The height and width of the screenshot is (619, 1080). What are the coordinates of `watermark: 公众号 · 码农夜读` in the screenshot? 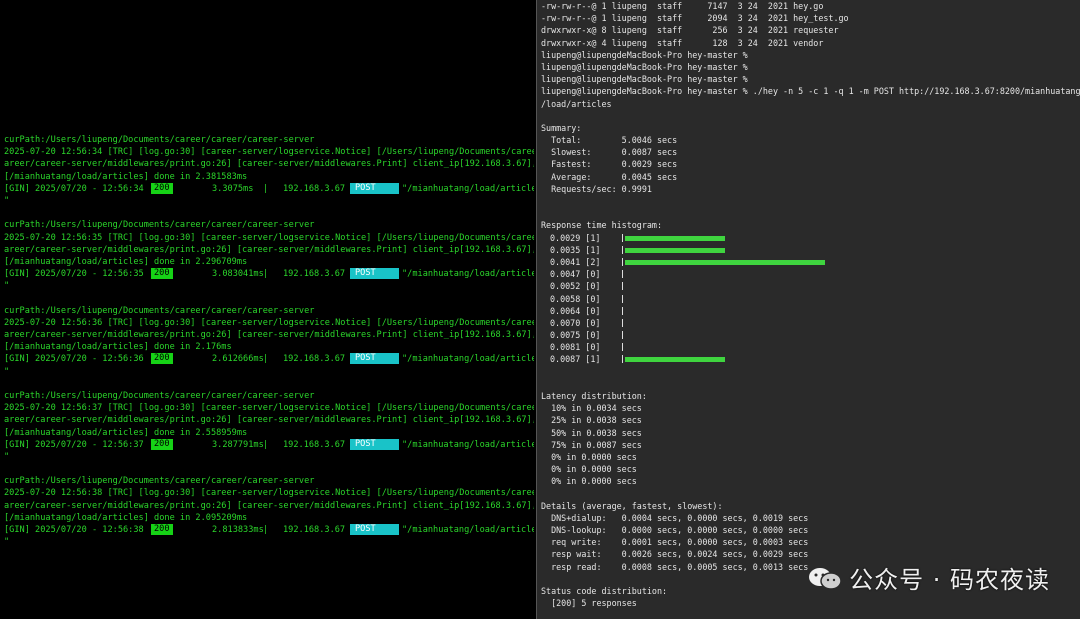 It's located at (928, 577).